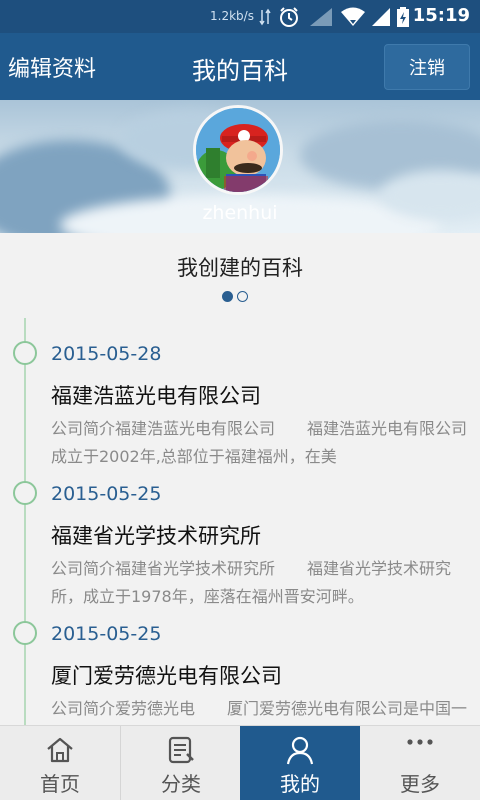 The height and width of the screenshot is (800, 480). I want to click on app-header: 编辑资料 我的百科 注销, so click(240, 66).